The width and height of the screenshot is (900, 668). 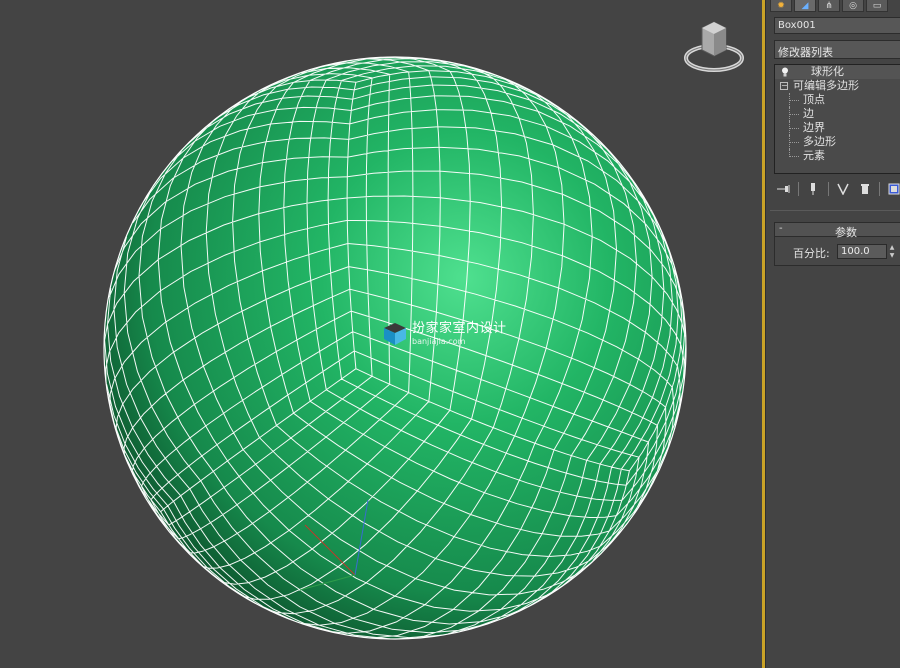 What do you see at coordinates (811, 253) in the screenshot?
I see `percent-label: 百分比:` at bounding box center [811, 253].